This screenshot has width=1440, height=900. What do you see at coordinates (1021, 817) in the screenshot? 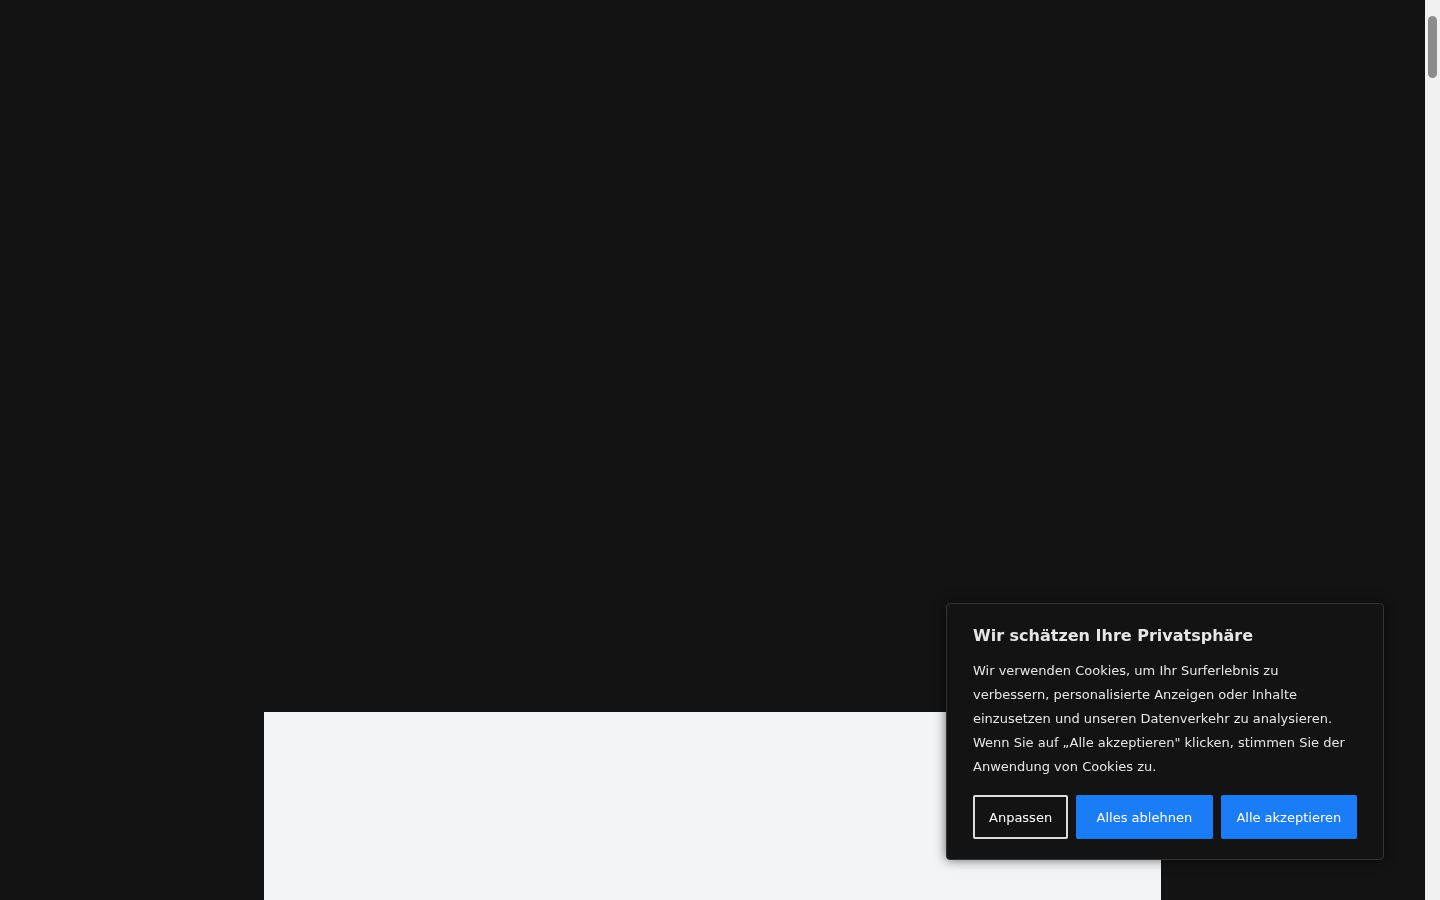
I see `customize-button: Anpassen` at bounding box center [1021, 817].